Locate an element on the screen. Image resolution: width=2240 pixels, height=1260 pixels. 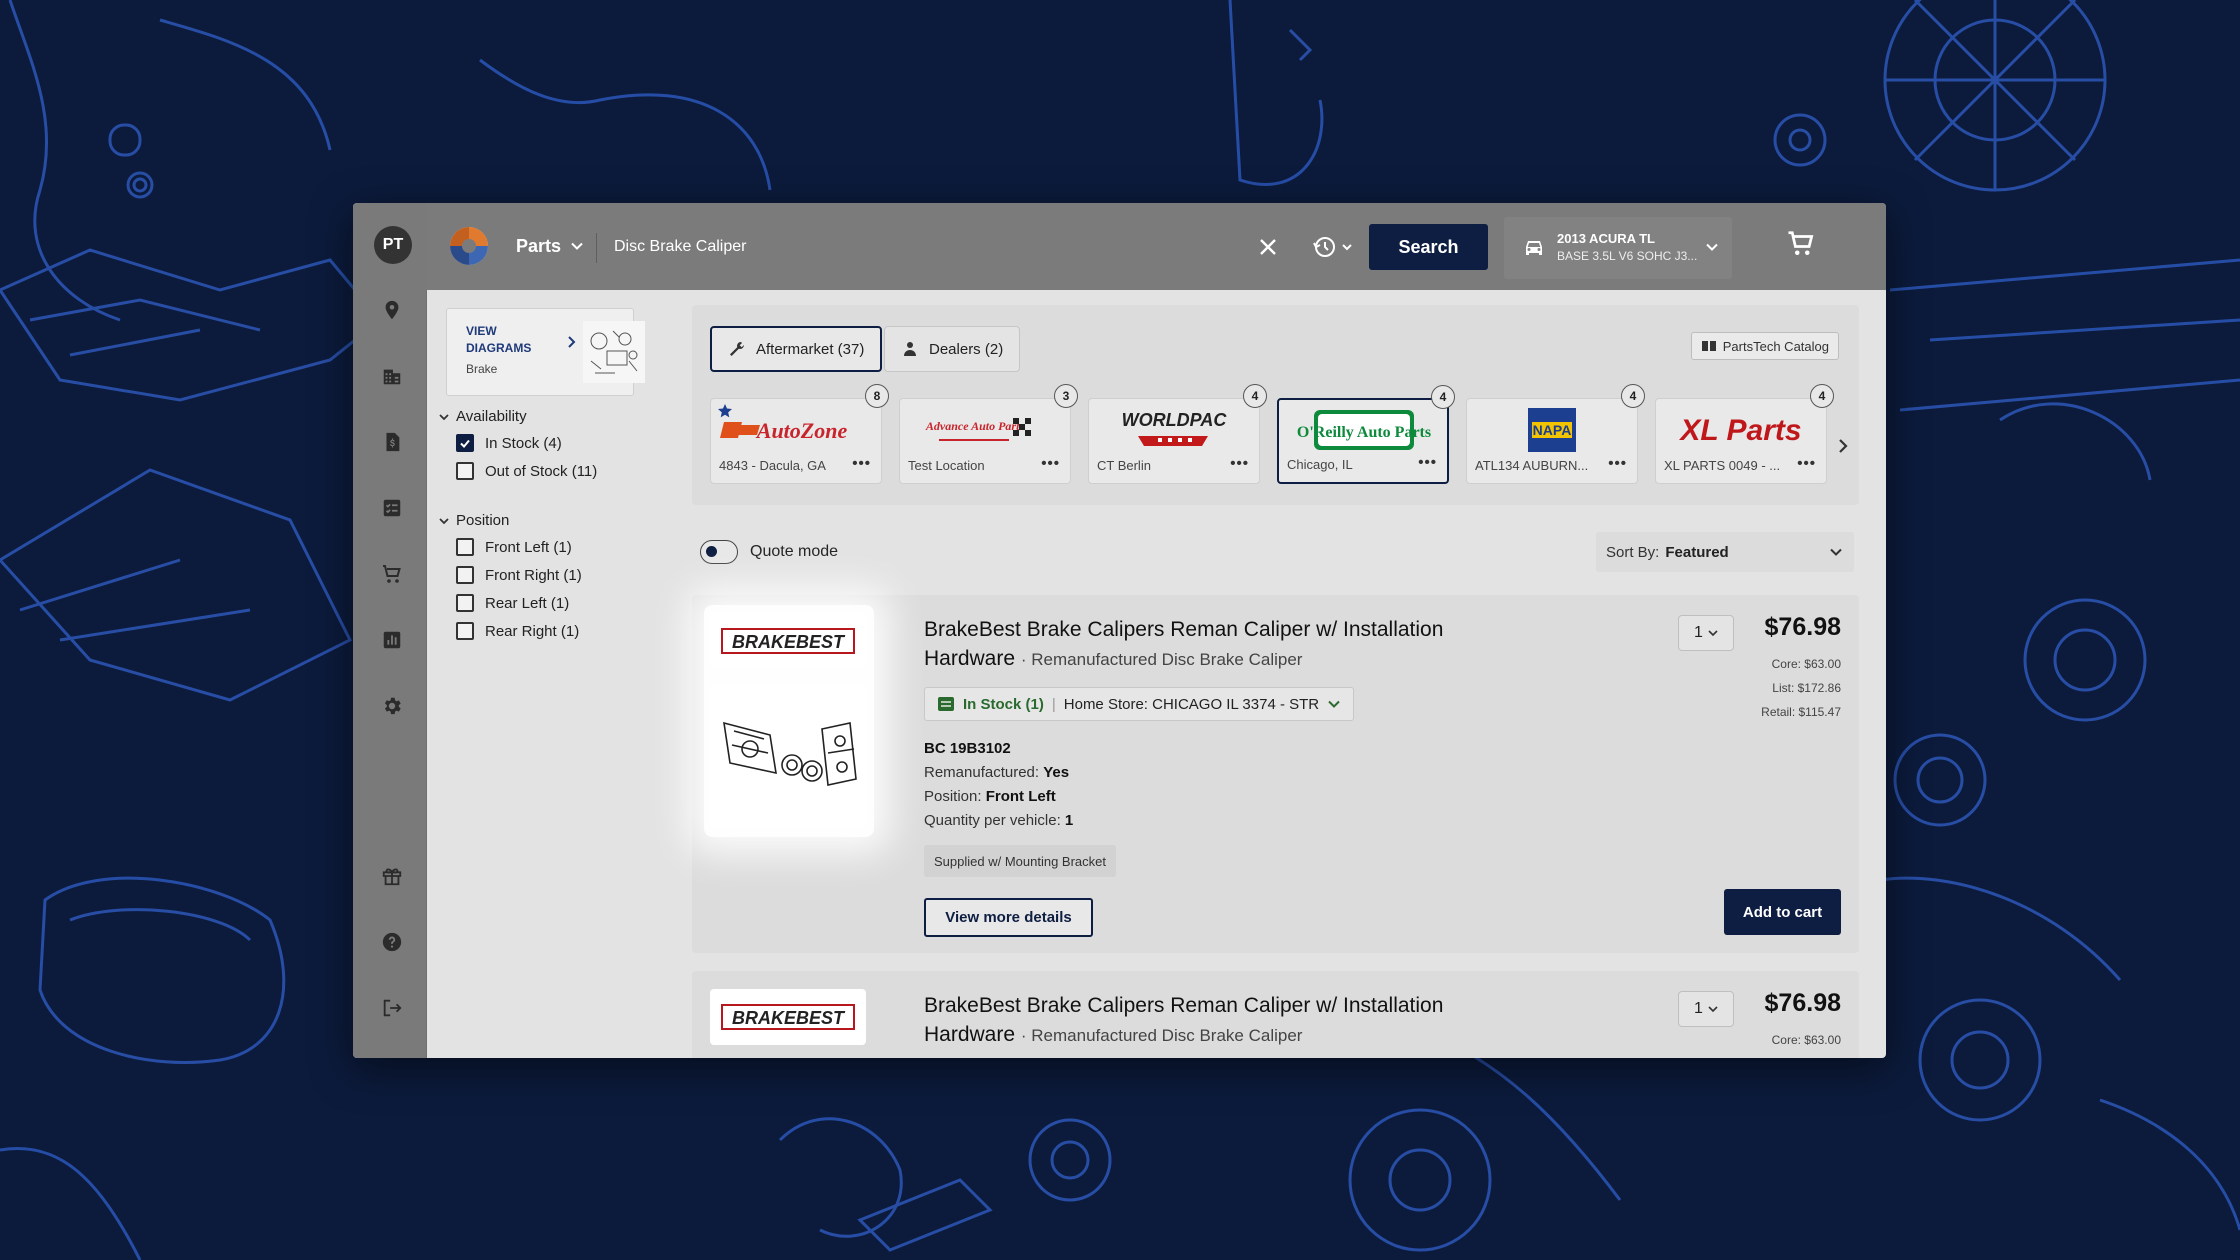
building-icon is located at coordinates (392, 376).